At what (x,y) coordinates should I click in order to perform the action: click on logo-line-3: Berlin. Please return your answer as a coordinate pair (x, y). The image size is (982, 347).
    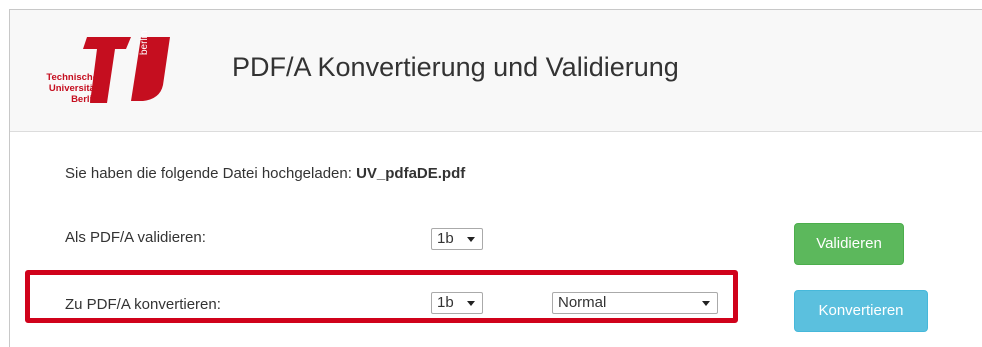
    Looking at the image, I should click on (84, 99).